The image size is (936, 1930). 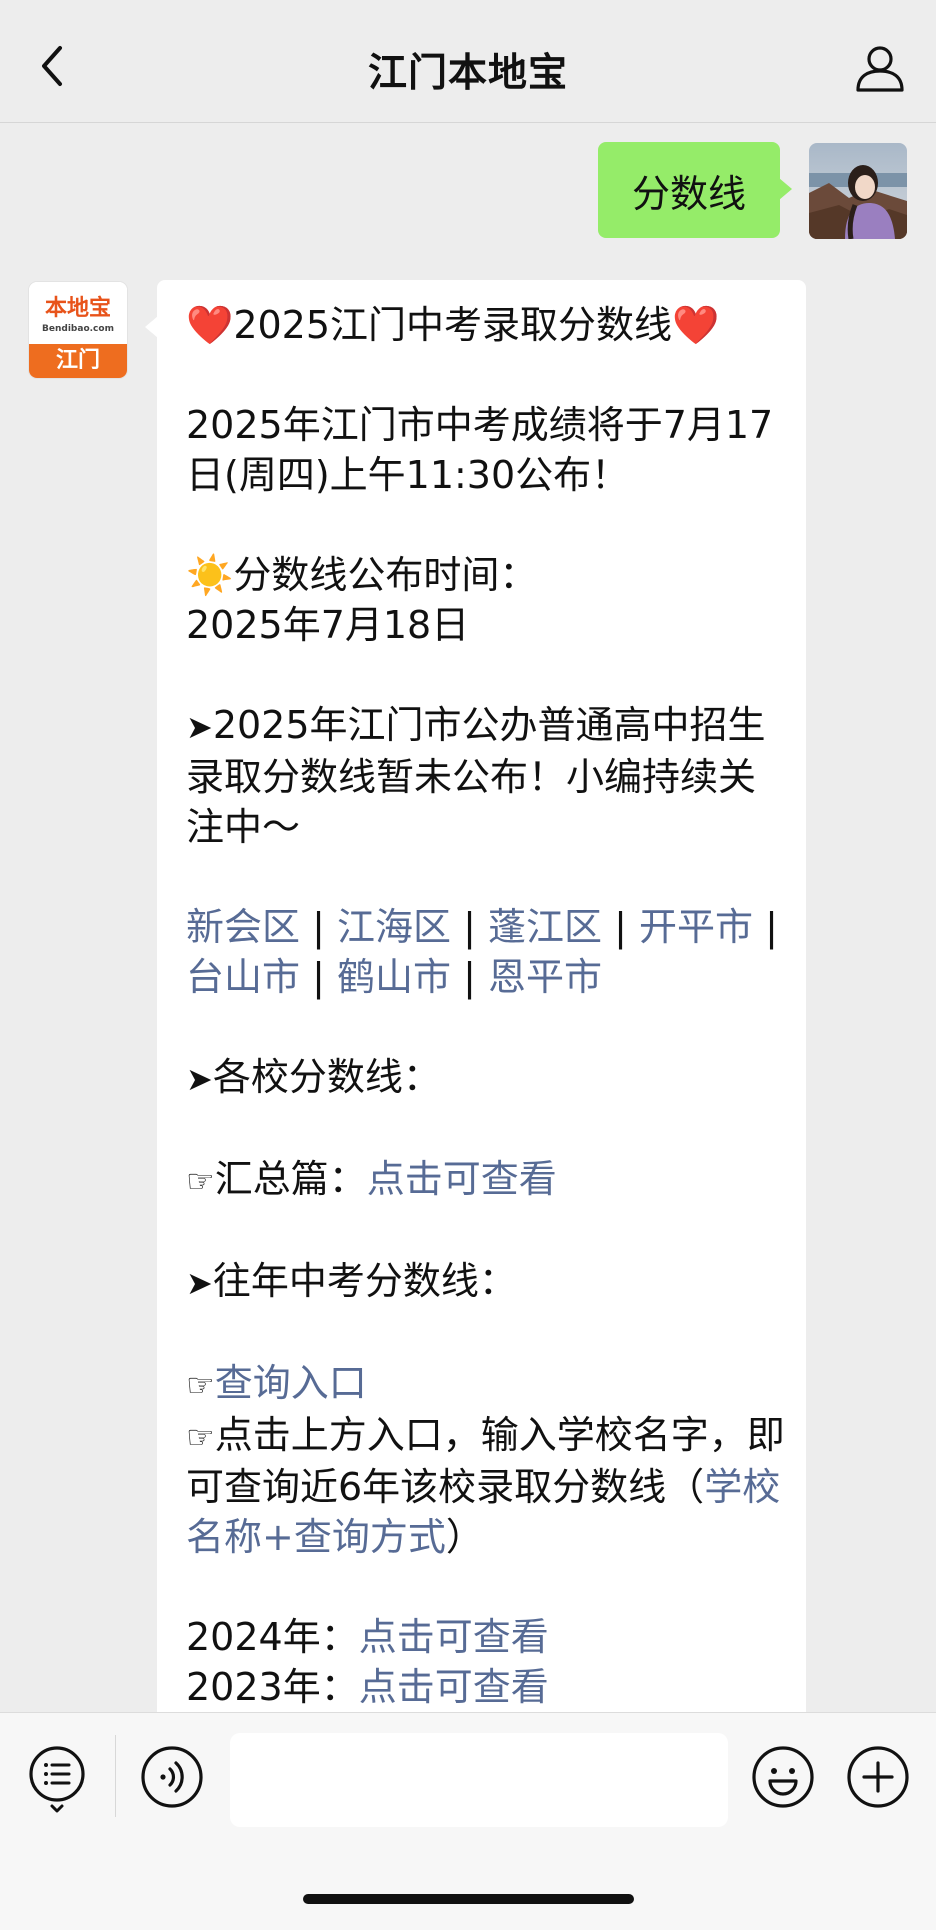 I want to click on headline-line: ❤️2025江门中考录取分数线❤️, so click(x=486, y=325).